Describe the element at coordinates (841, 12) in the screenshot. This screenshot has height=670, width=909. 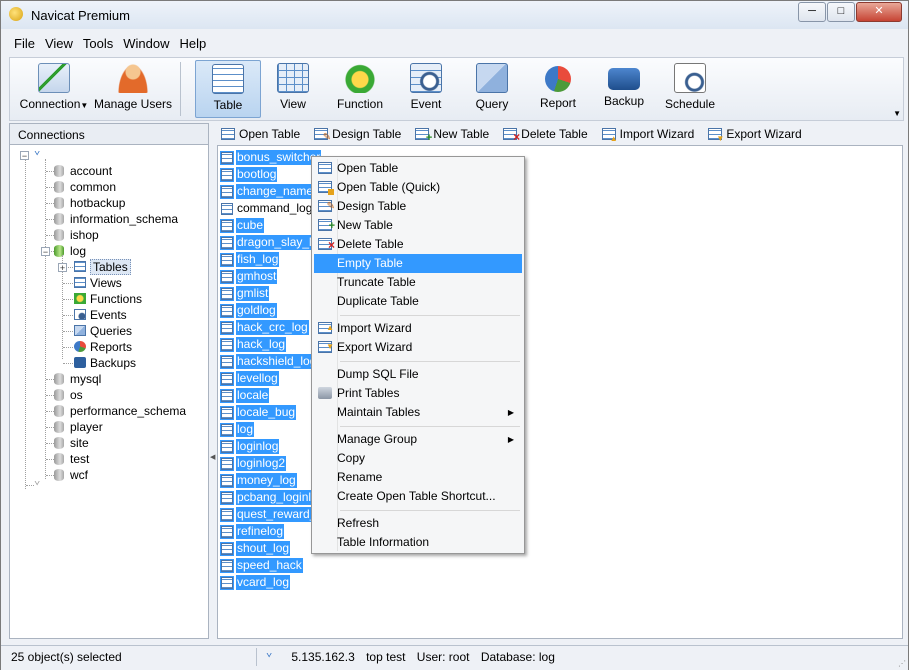
I see `maximize-button: □` at that location.